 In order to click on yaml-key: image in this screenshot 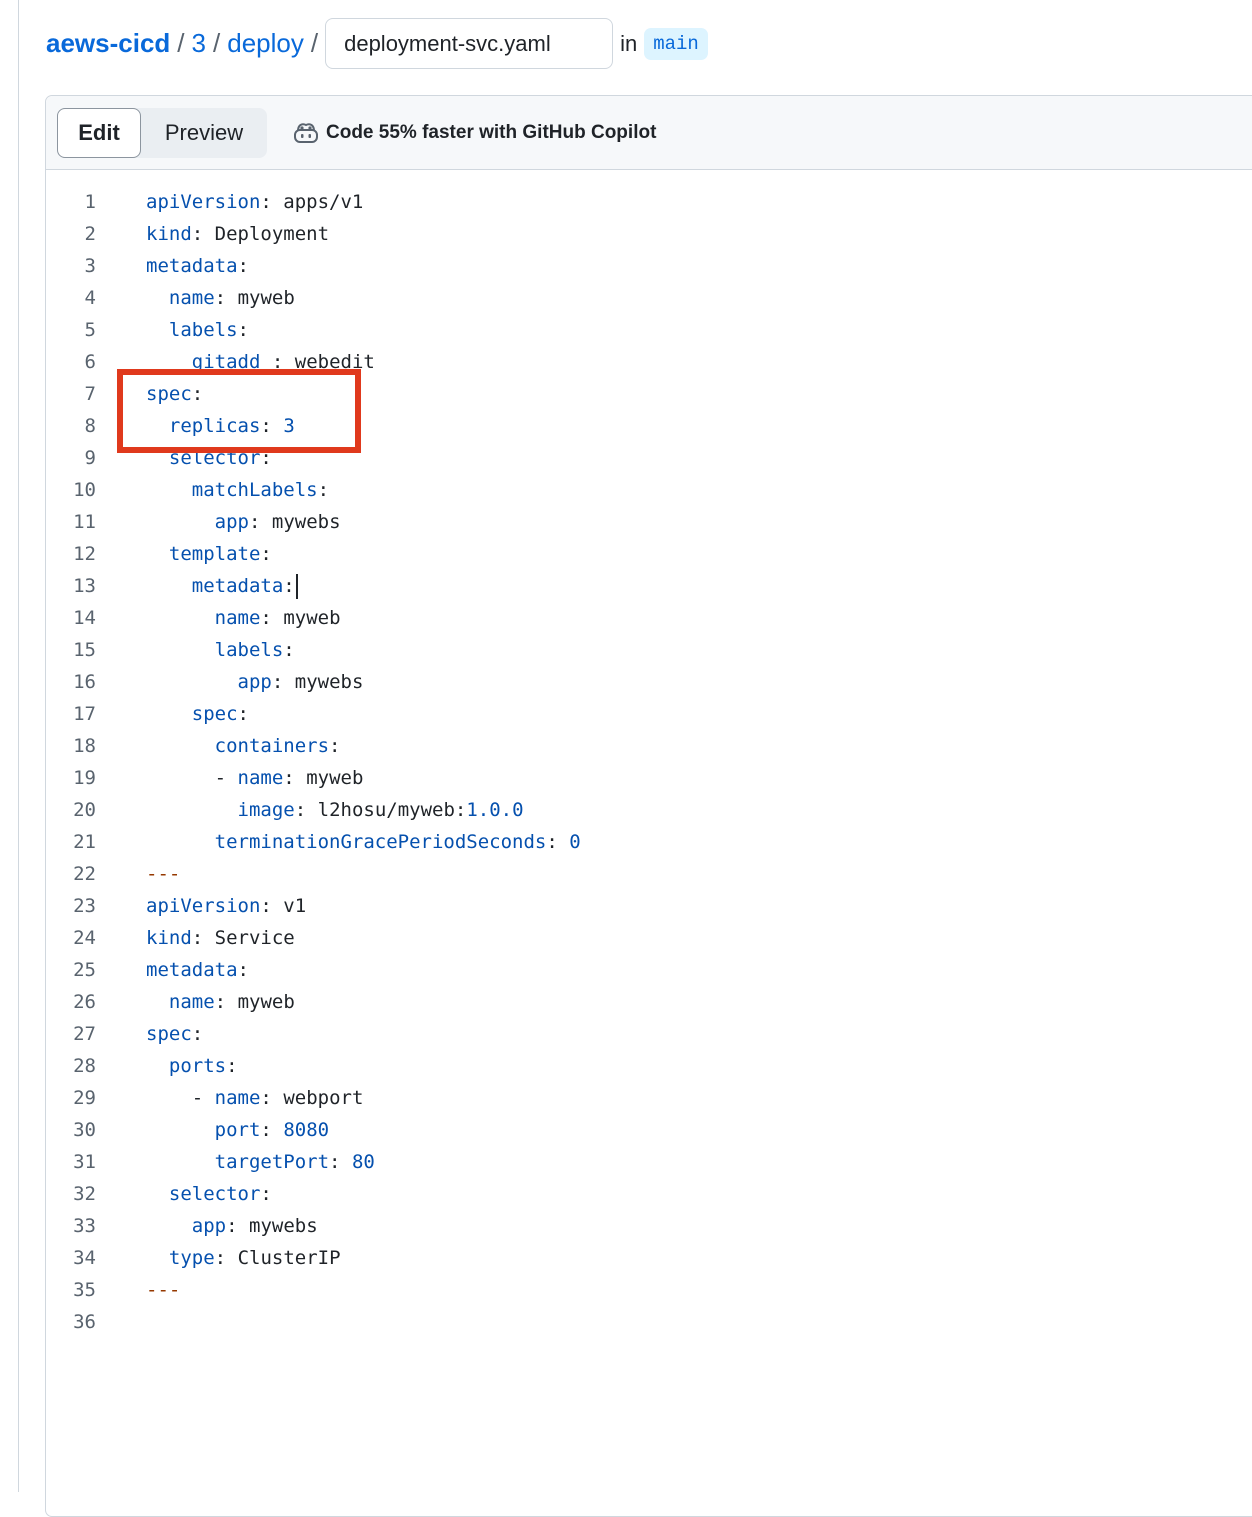, I will do `click(266, 810)`.